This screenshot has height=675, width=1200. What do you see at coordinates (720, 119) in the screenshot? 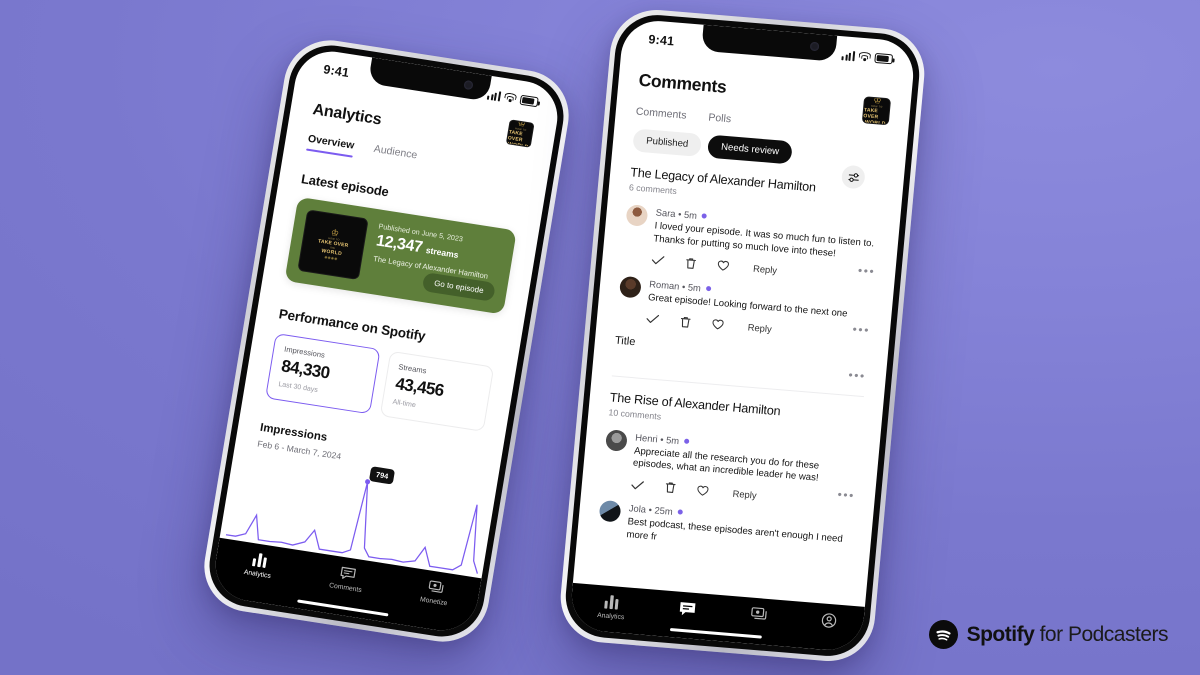
I see `tab-polls: Polls` at bounding box center [720, 119].